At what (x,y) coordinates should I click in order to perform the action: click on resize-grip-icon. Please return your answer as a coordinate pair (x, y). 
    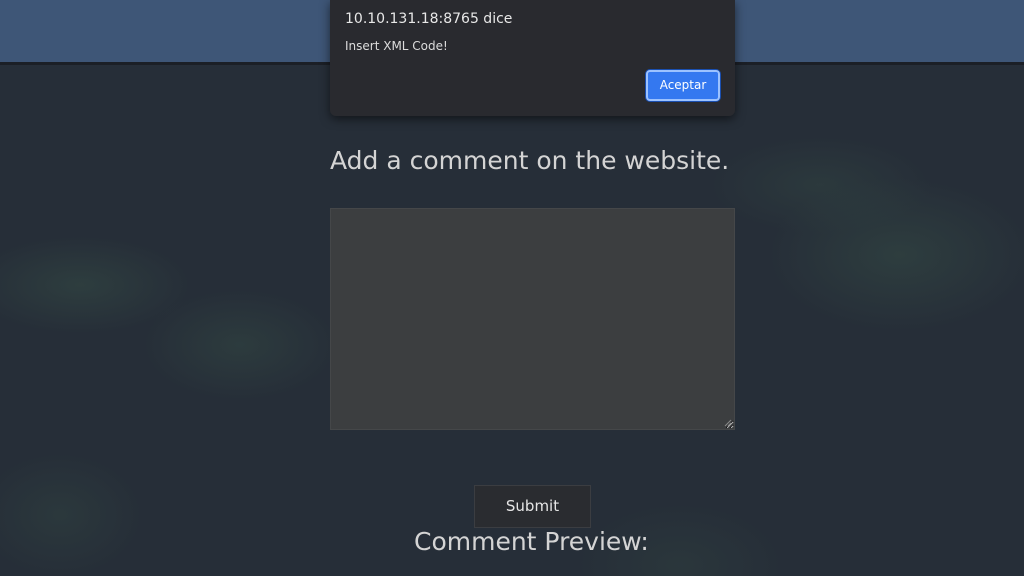
    Looking at the image, I should click on (728, 423).